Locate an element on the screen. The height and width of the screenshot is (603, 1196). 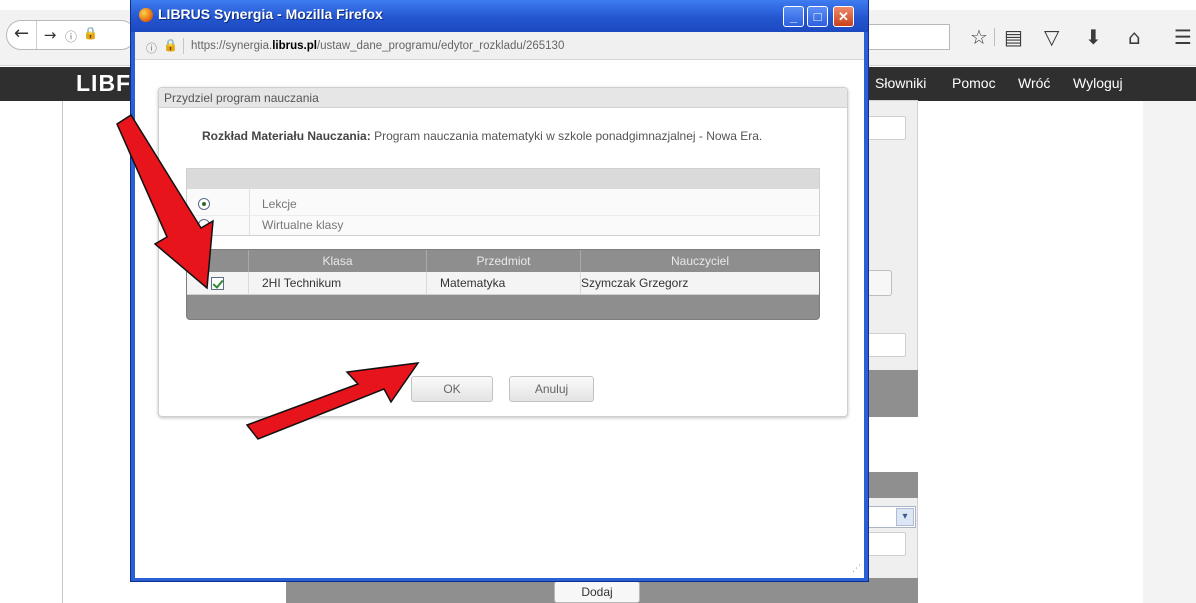
minimize-button: _ is located at coordinates (793, 16).